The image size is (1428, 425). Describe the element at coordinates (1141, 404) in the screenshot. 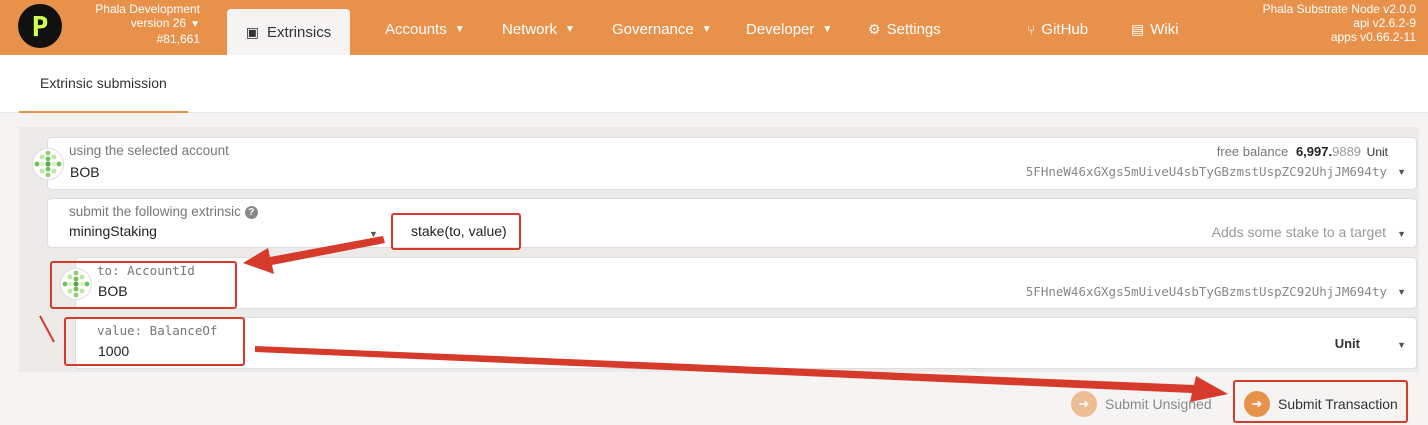

I see `submit-unsigned-button: ➔ Submit Unsigned` at that location.